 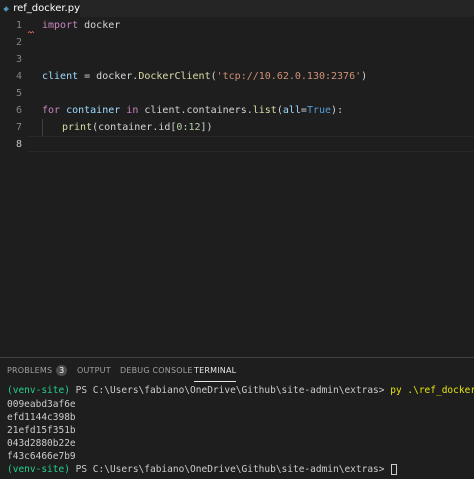 I want to click on number-literal: 12, so click(x=194, y=127).